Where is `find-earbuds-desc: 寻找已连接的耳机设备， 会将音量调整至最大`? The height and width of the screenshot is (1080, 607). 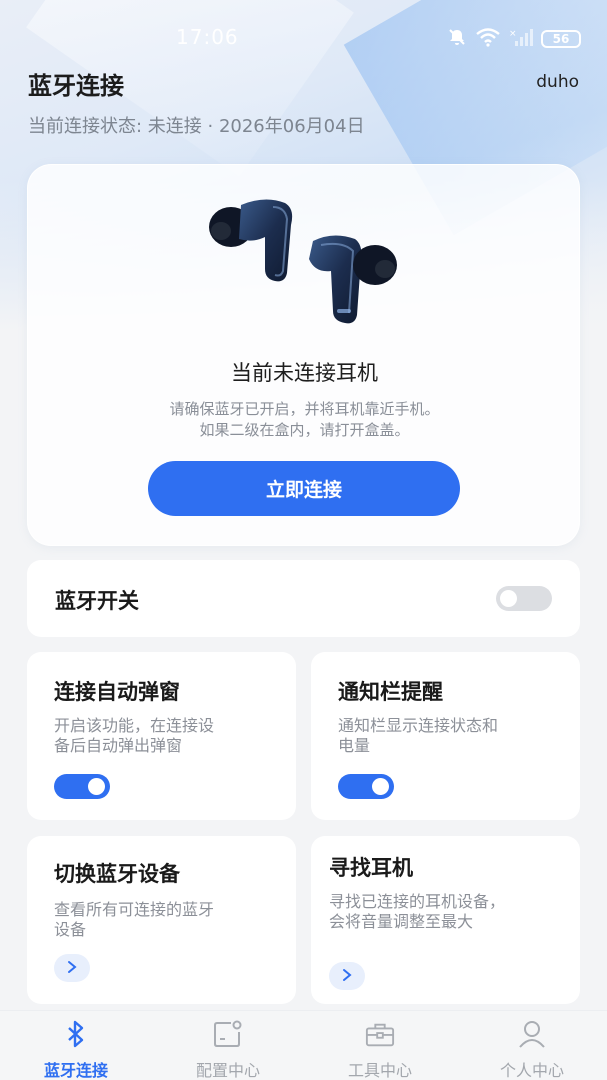 find-earbuds-desc: 寻找已连接的耳机设备， 会将音量调整至最大 is located at coordinates (417, 912).